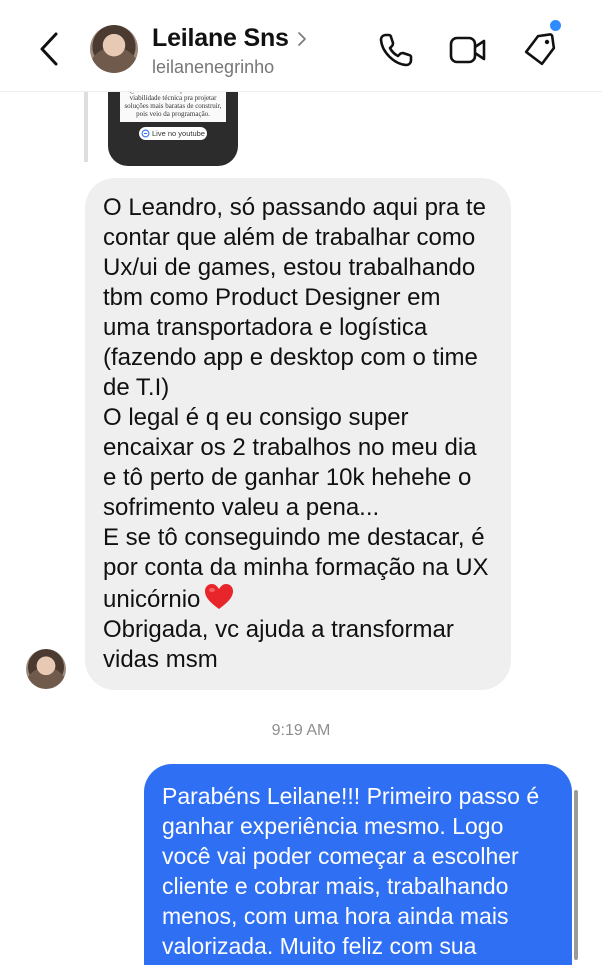 This screenshot has height=965, width=602. I want to click on video-call-button, so click(468, 50).